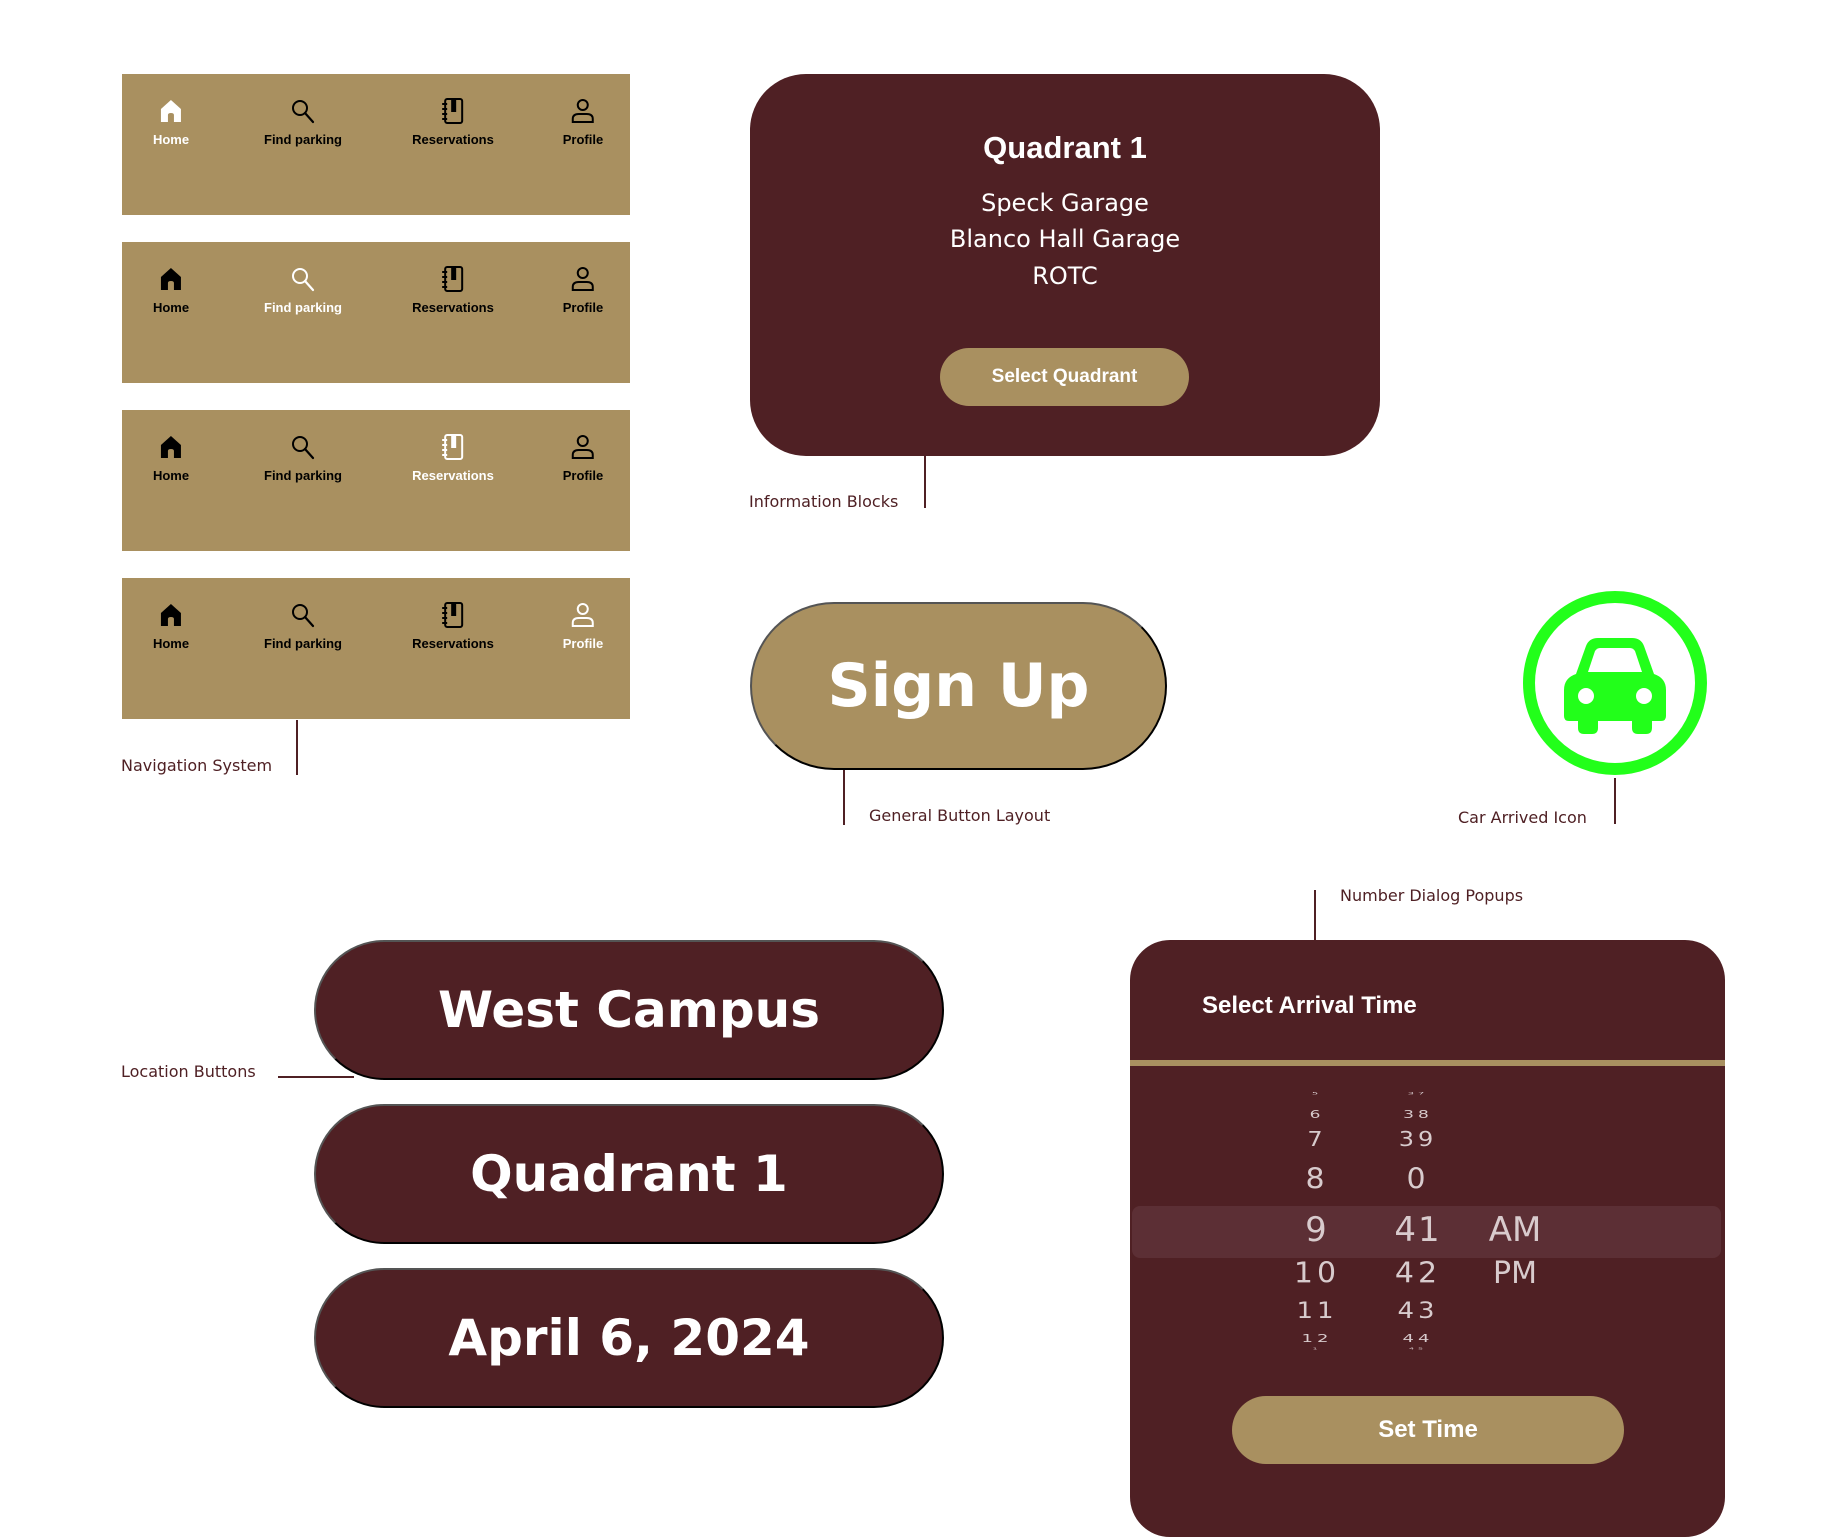 The height and width of the screenshot is (1537, 1830). What do you see at coordinates (1418, 1338) in the screenshot?
I see `minute-wheel-item: 44` at bounding box center [1418, 1338].